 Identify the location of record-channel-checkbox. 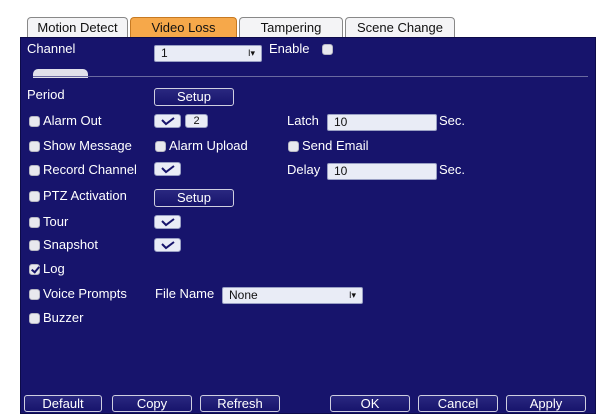
(34, 170).